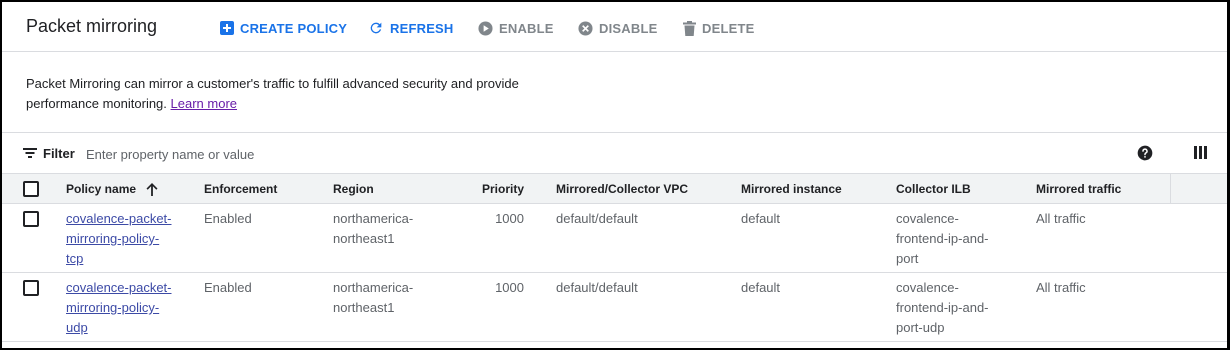 The height and width of the screenshot is (350, 1230). What do you see at coordinates (92, 26) in the screenshot?
I see `page-title: Packet mirroring` at bounding box center [92, 26].